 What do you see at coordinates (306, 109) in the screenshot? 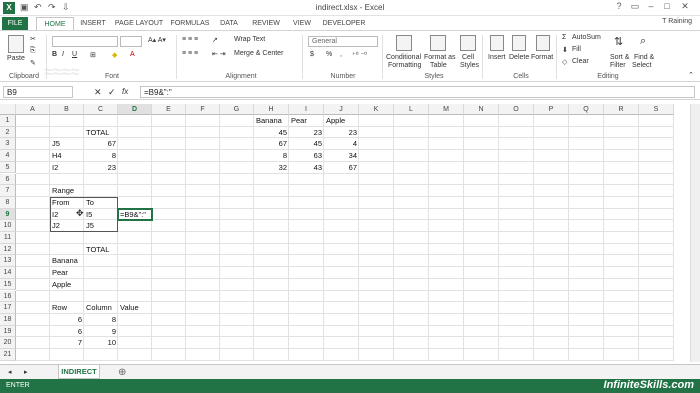
I see `column-header-i: I` at bounding box center [306, 109].